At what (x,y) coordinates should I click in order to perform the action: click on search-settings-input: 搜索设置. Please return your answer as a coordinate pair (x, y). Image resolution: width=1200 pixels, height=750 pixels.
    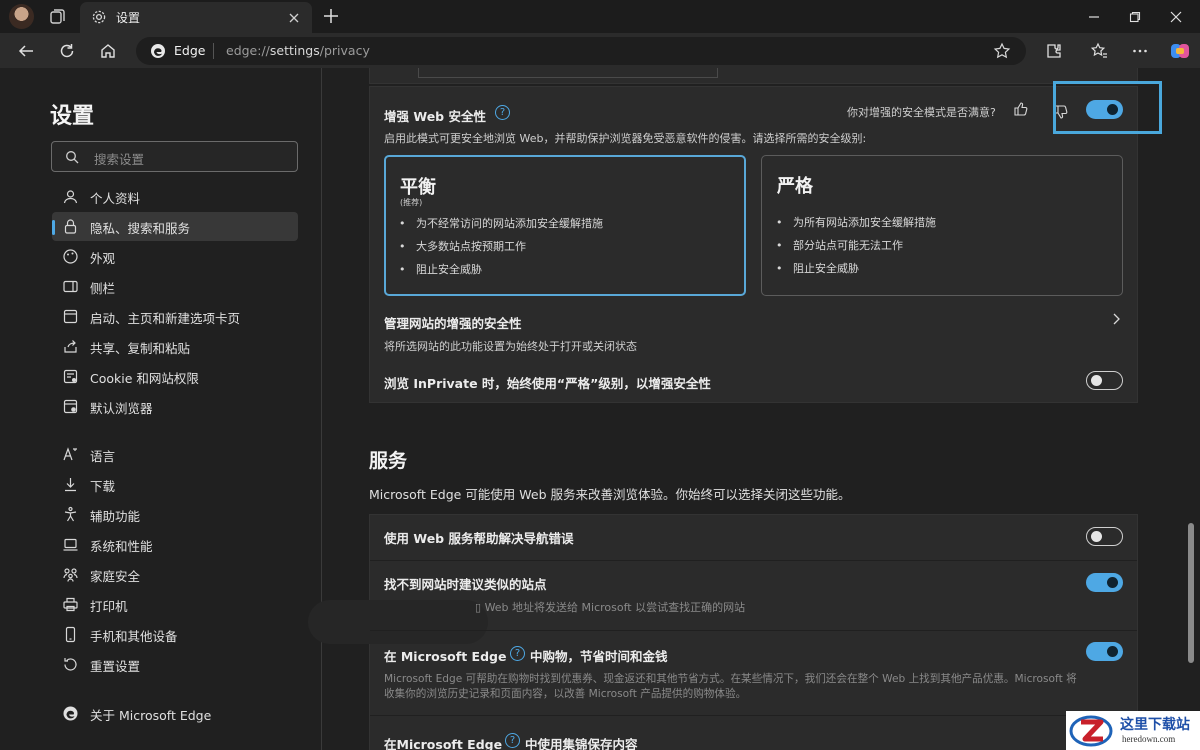
    Looking at the image, I should click on (174, 156).